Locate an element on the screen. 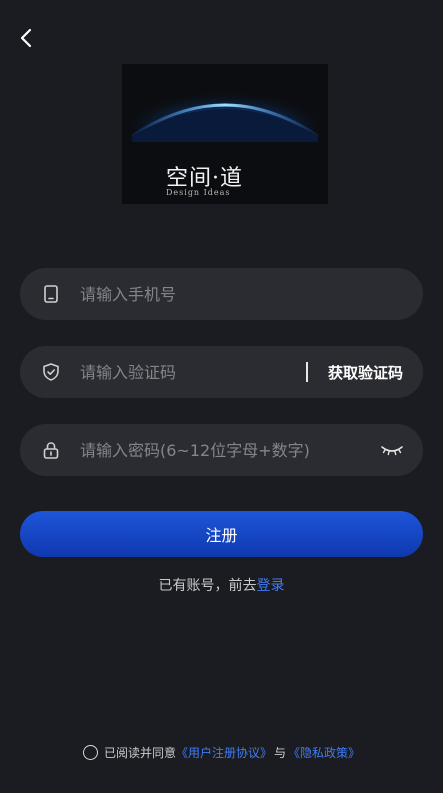  verification-code-input is located at coordinates (193, 372).